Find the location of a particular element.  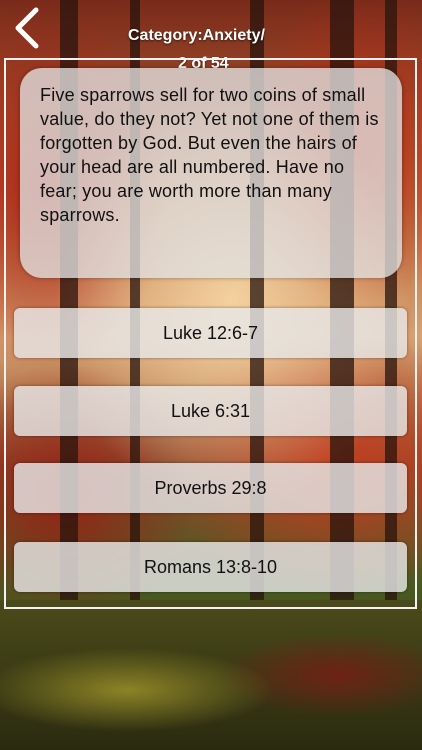

chevron-left-icon is located at coordinates (27, 28).